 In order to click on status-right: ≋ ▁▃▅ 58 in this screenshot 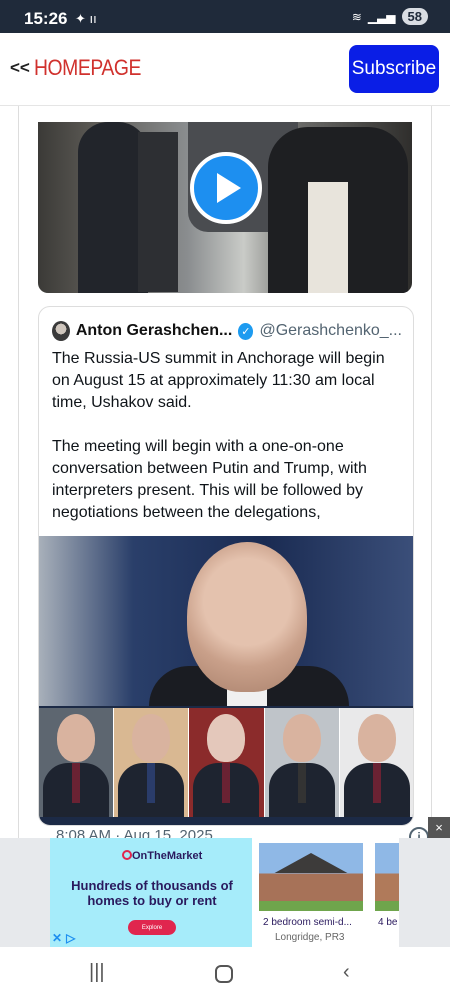, I will do `click(390, 16)`.